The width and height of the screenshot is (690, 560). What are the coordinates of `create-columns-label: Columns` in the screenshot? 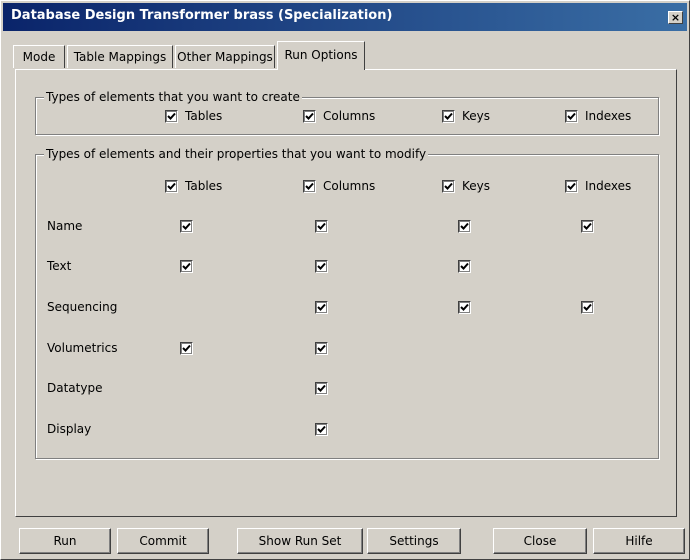 It's located at (349, 116).